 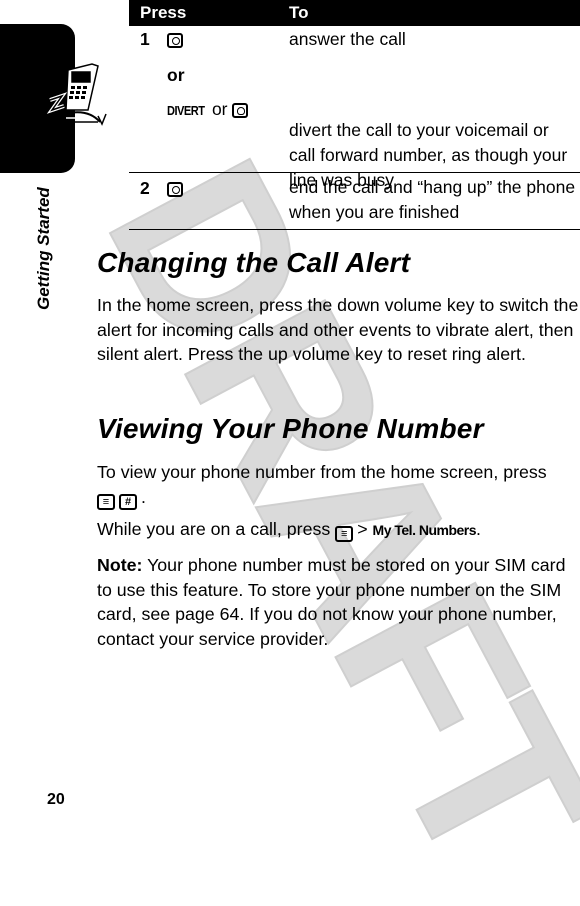 What do you see at coordinates (163, 12) in the screenshot?
I see `header-press: Press` at bounding box center [163, 12].